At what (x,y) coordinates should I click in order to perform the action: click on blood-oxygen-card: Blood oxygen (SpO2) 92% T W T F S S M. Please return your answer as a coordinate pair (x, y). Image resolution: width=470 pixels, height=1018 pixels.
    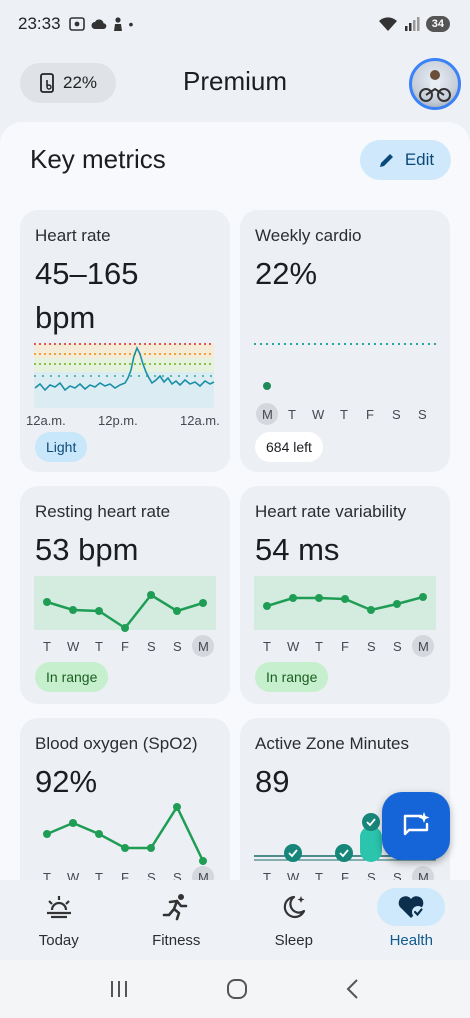
    Looking at the image, I should click on (125, 799).